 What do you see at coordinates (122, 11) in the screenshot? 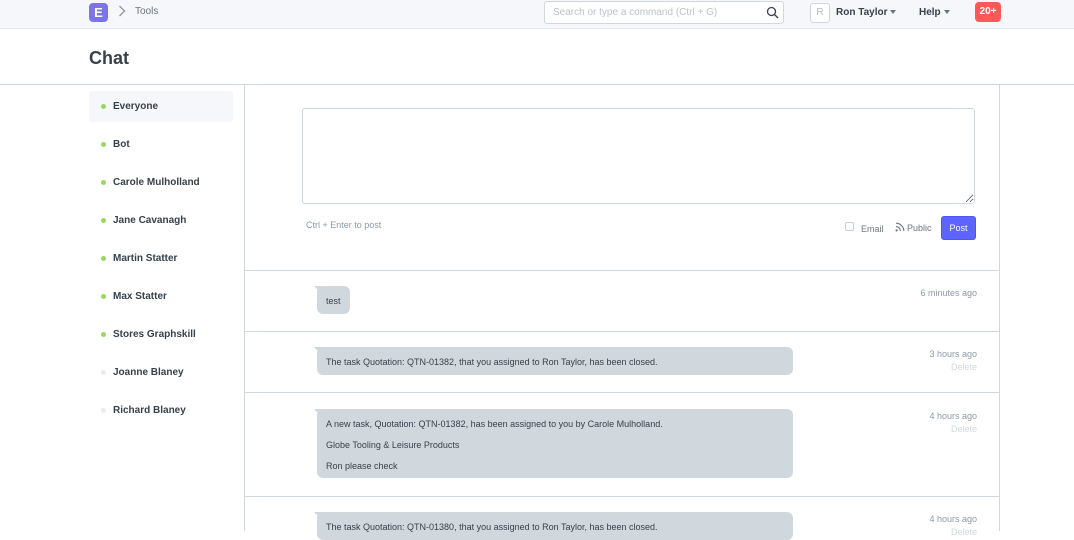
I see `chevron-right-icon` at bounding box center [122, 11].